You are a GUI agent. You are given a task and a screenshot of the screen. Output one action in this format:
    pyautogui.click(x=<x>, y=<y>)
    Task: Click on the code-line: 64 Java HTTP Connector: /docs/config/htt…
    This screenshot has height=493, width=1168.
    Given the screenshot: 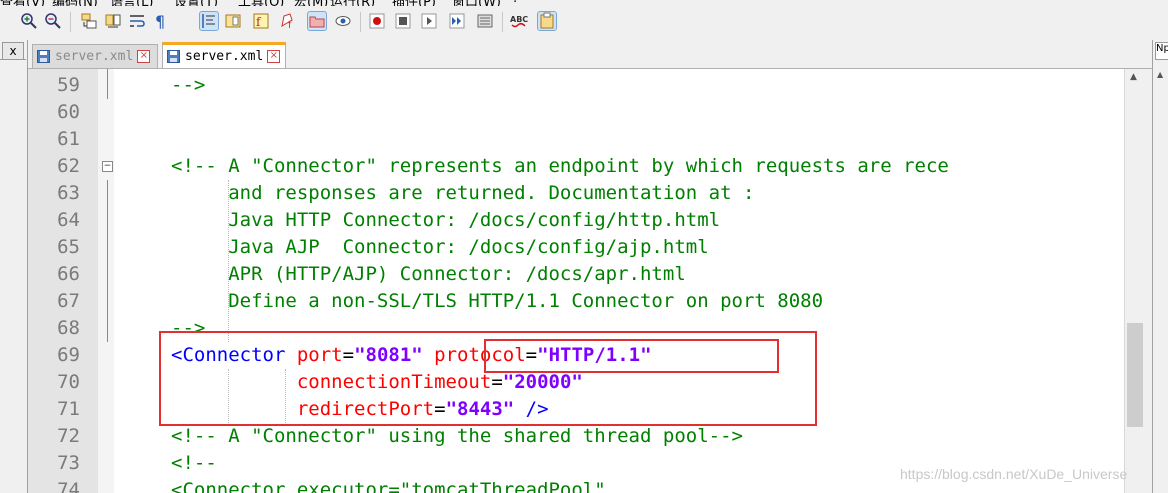 What is the action you would take?
    pyautogui.click(x=576, y=220)
    